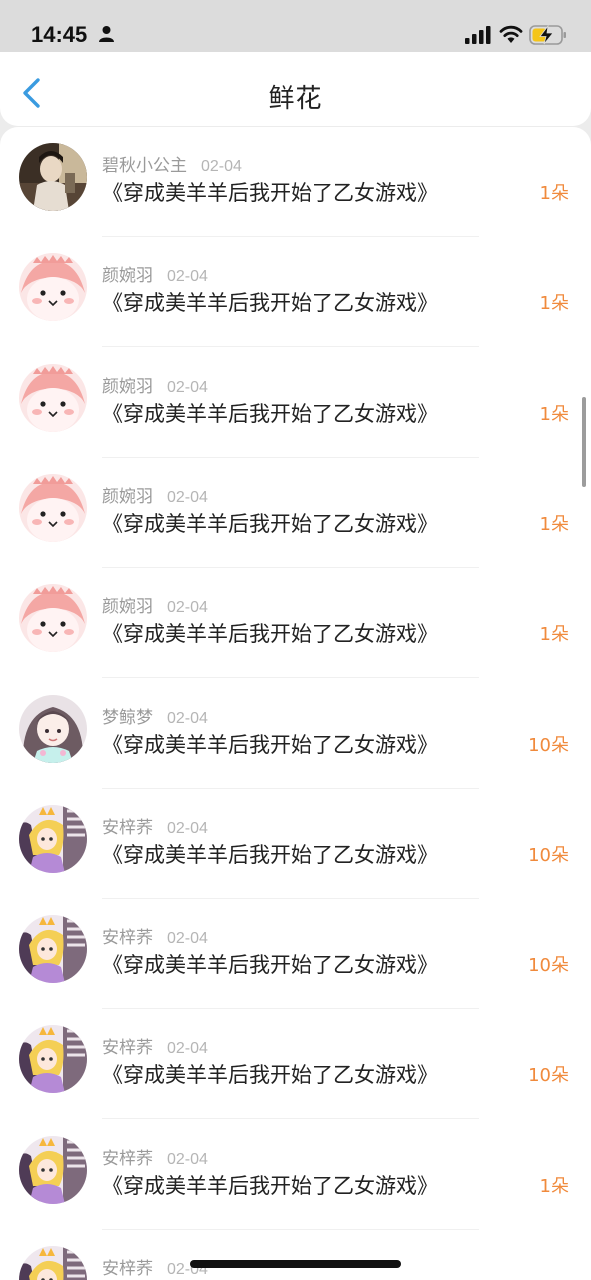  I want to click on user-name: 梦鲸梦, so click(127, 718).